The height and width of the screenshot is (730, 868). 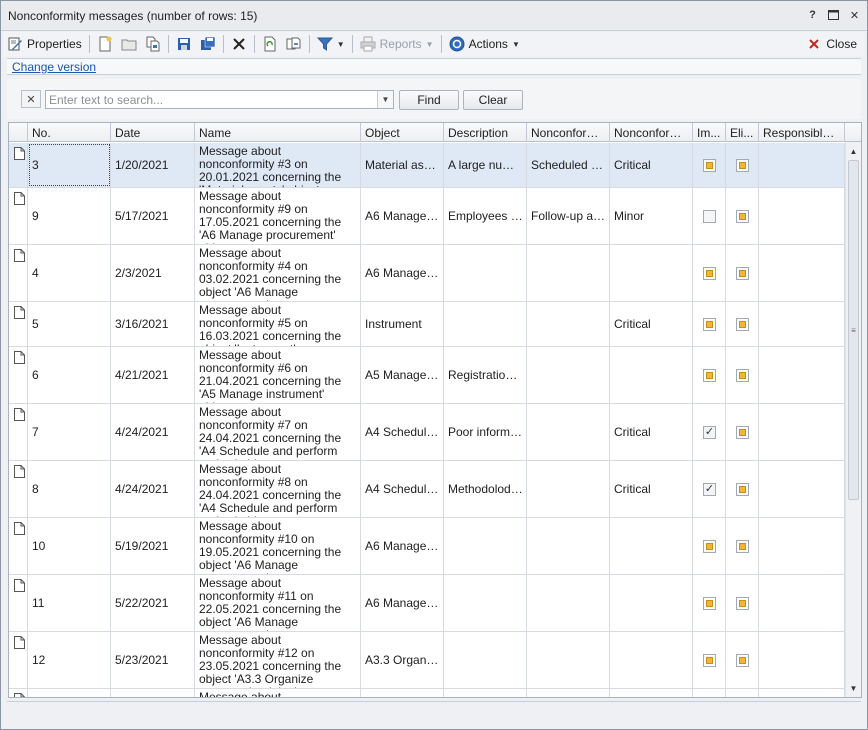 I want to click on new-button, so click(x=105, y=44).